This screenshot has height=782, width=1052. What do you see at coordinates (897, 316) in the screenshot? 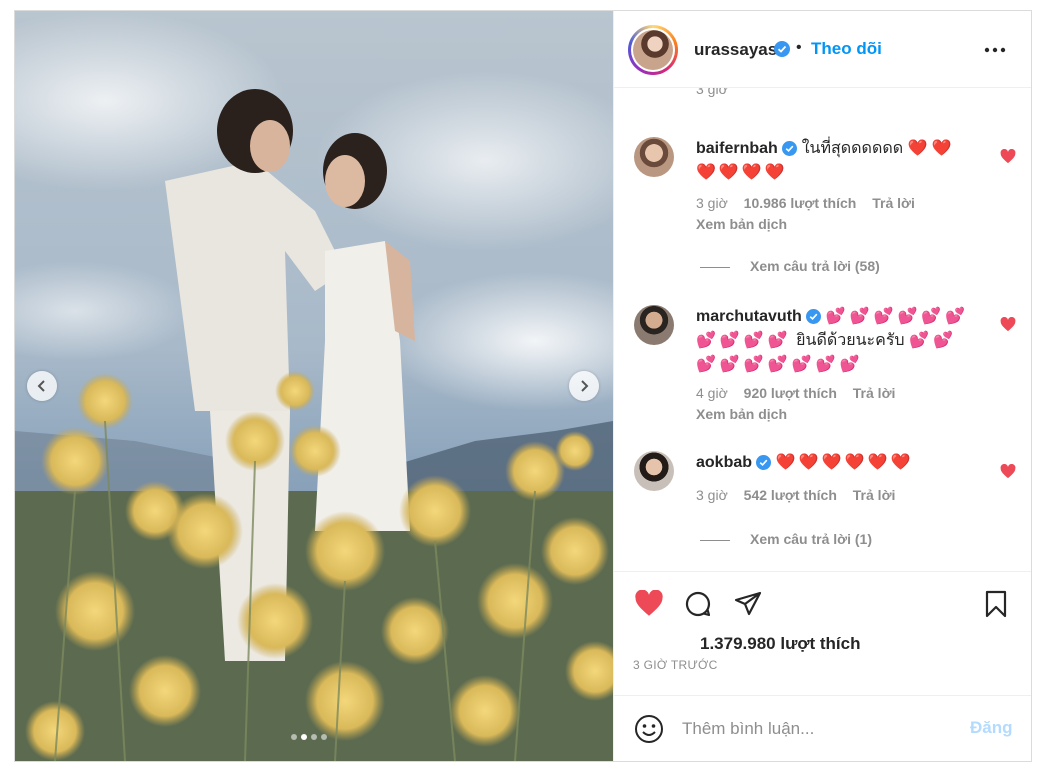
I see `comment-text: 💕💕💕💕💕💕` at bounding box center [897, 316].